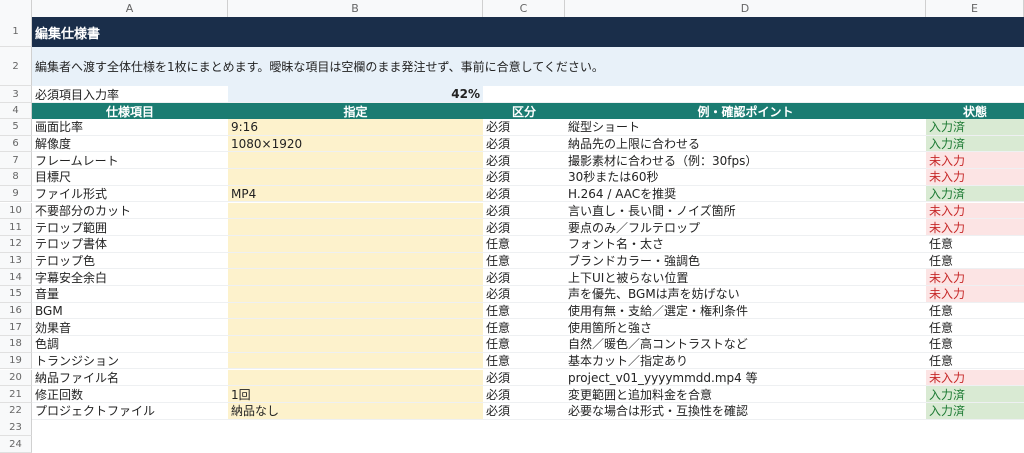  I want to click on spec-item-cell: 効果音, so click(130, 328).